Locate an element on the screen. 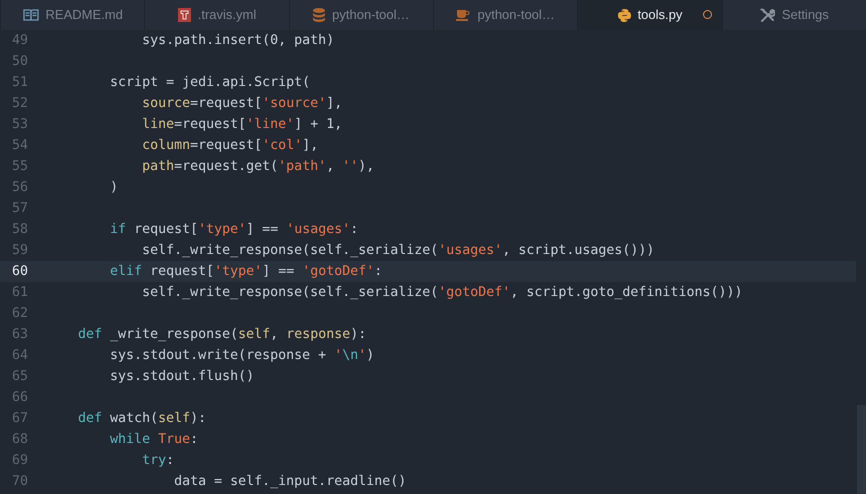  file-tab: .travis.yml is located at coordinates (216, 15).